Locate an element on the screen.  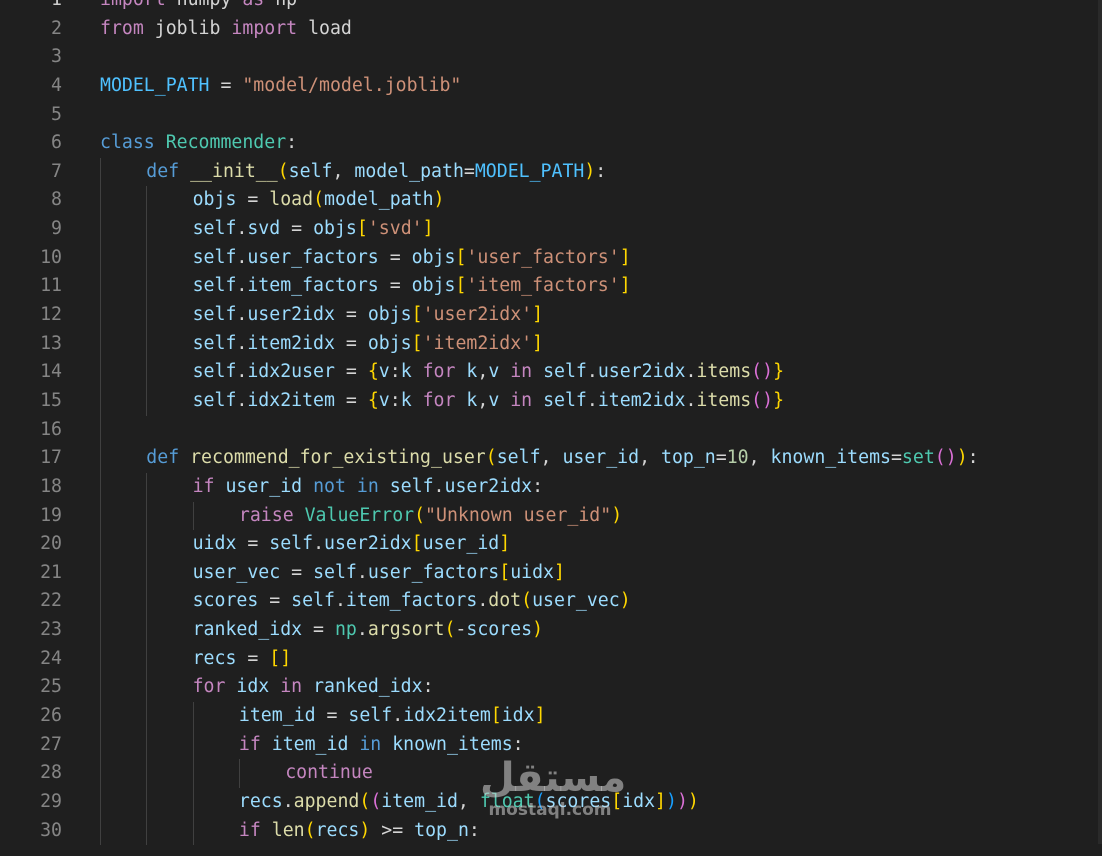
code-line: 16 is located at coordinates (551, 430).